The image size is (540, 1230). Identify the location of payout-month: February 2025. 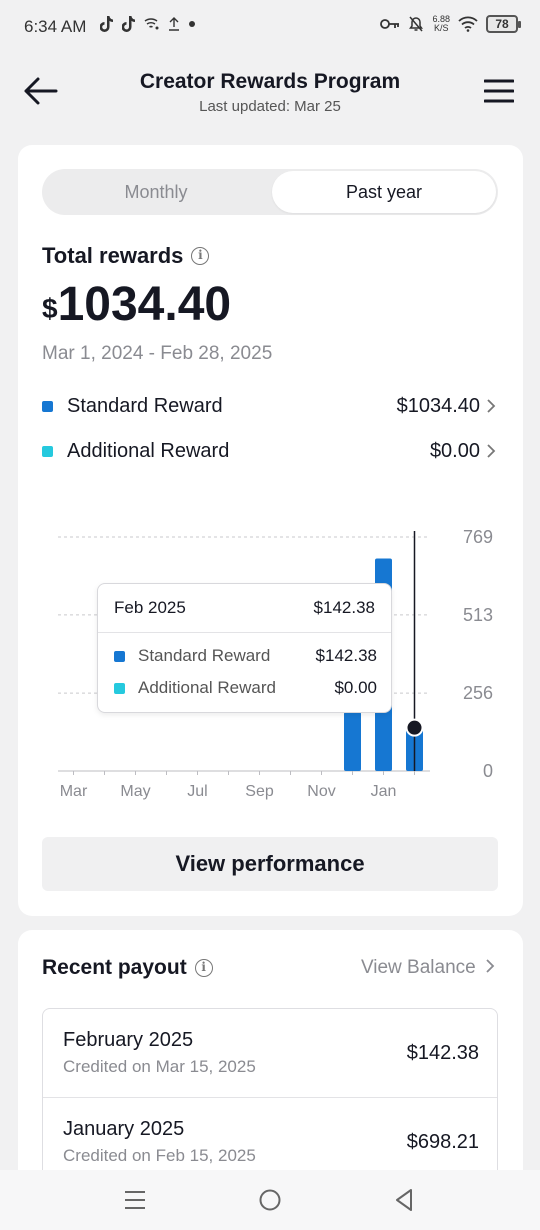
(128, 1040).